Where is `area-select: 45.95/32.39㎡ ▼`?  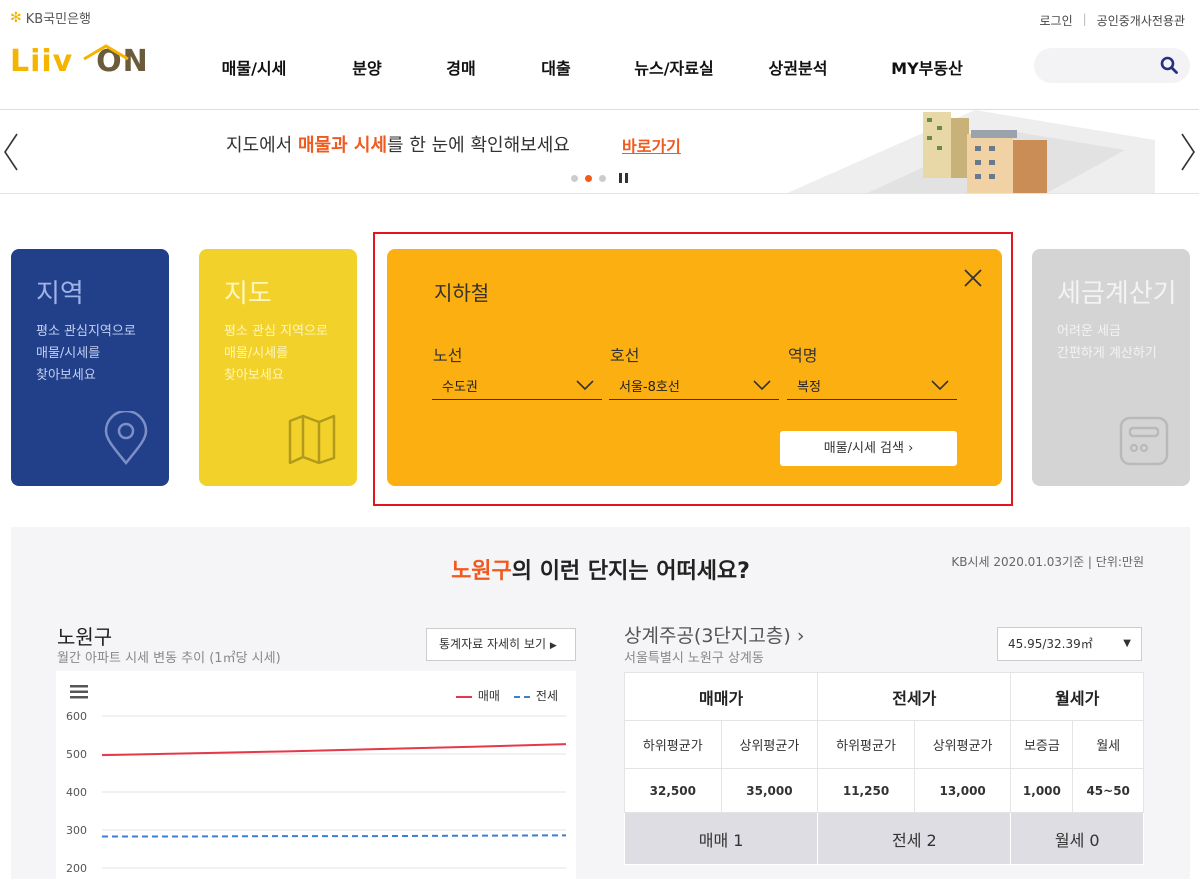 area-select: 45.95/32.39㎡ ▼ is located at coordinates (1069, 644).